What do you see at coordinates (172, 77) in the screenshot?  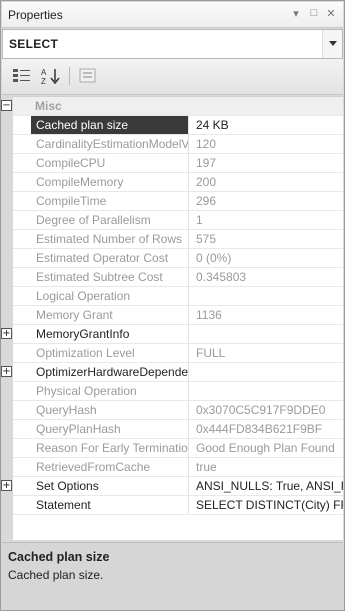 I see `toolbar: A Z` at bounding box center [172, 77].